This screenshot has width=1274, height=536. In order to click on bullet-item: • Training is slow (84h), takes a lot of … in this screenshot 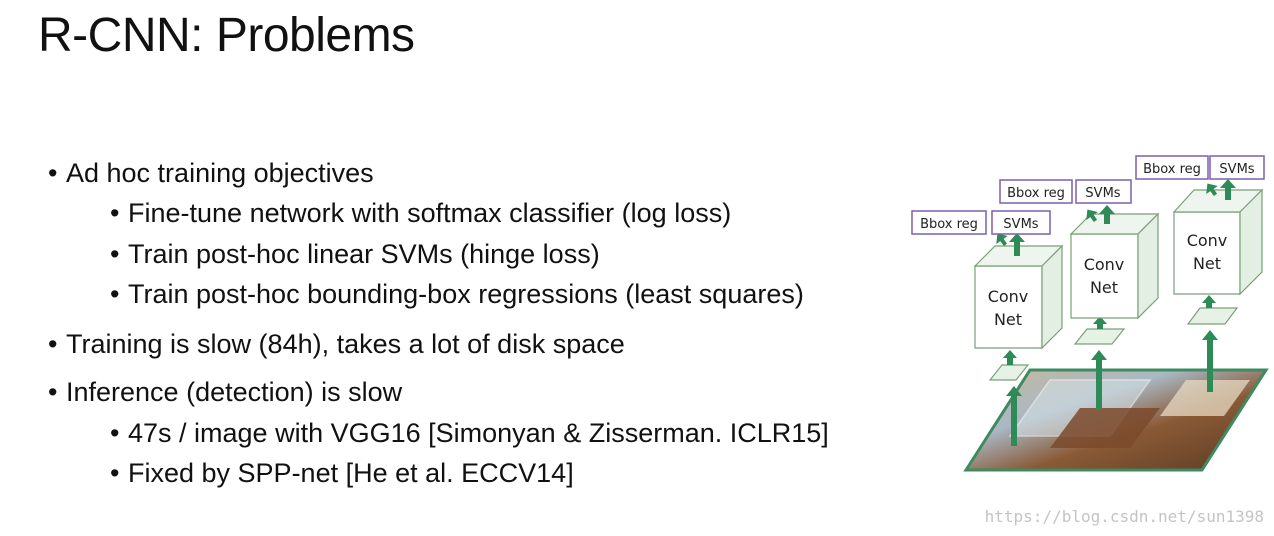, I will do `click(336, 344)`.